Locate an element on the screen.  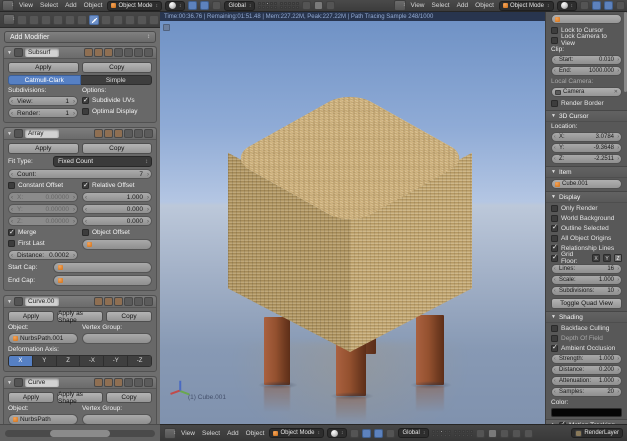
relative-offset-checkbox is located at coordinates (85, 185).